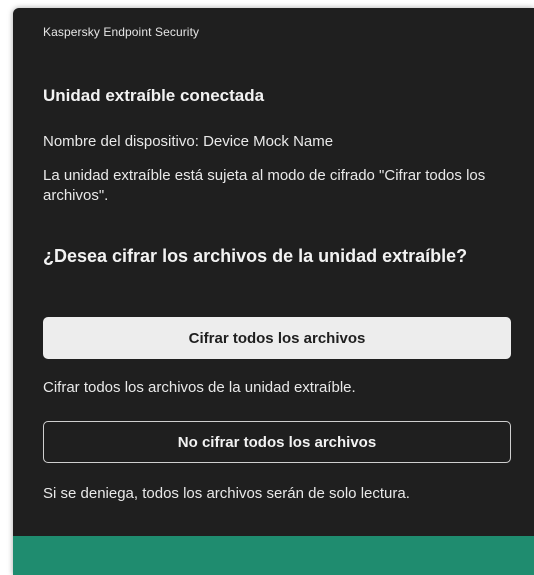 This screenshot has height=575, width=534. What do you see at coordinates (154, 95) in the screenshot?
I see `notification-heading: Unidad extraíble conectada` at bounding box center [154, 95].